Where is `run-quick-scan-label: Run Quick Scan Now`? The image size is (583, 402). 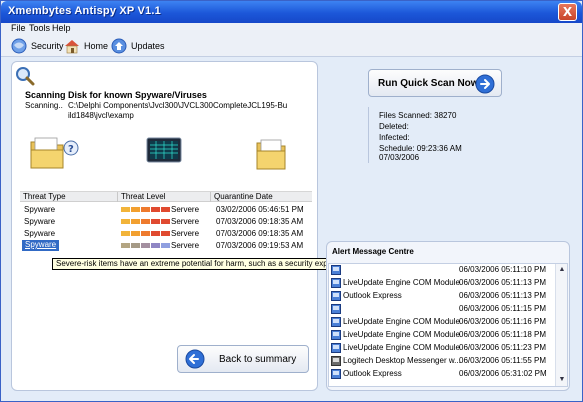 run-quick-scan-label: Run Quick Scan Now is located at coordinates (428, 83).